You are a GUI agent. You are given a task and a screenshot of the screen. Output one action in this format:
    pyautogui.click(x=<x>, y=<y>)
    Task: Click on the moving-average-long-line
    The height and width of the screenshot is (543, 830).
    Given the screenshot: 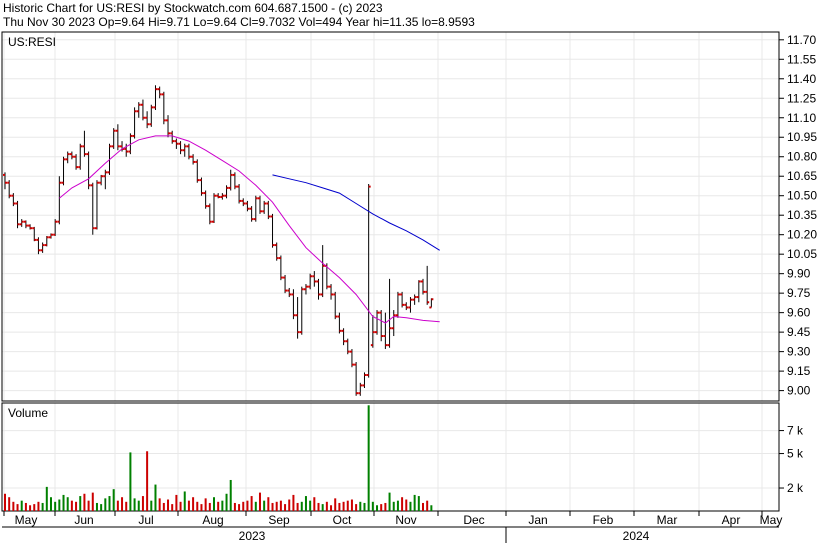 What is the action you would take?
    pyautogui.click(x=356, y=212)
    